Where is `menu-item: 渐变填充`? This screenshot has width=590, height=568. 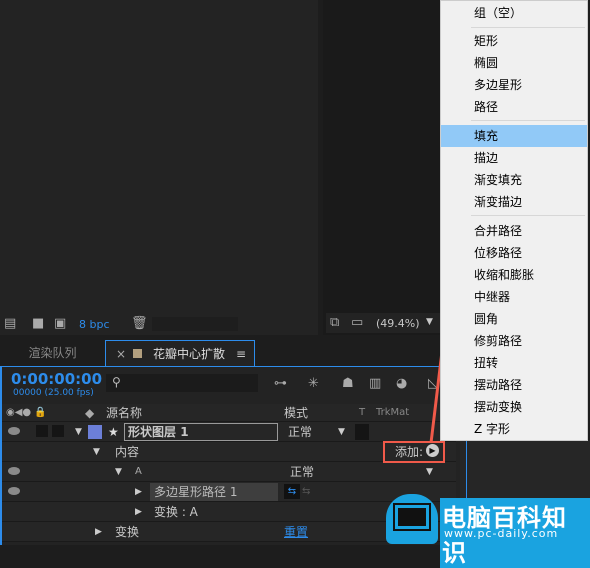 menu-item: 渐变填充 is located at coordinates (514, 180).